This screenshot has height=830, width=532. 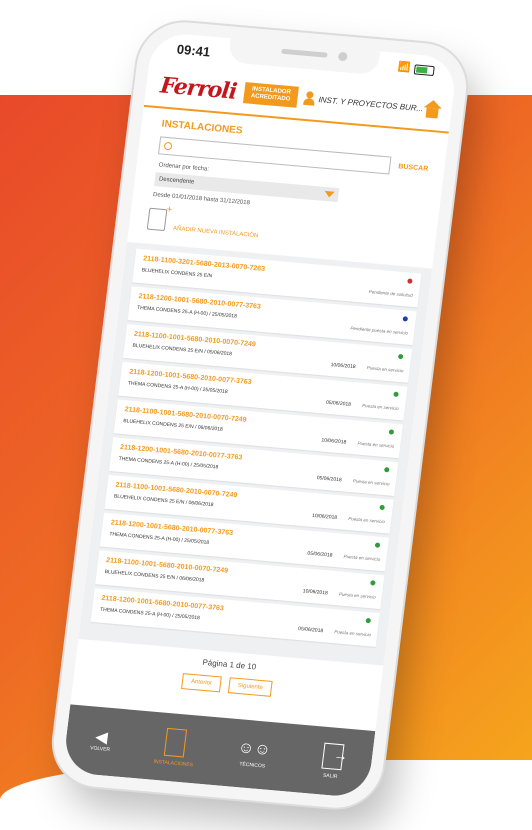 I want to click on speaker, so click(x=304, y=53).